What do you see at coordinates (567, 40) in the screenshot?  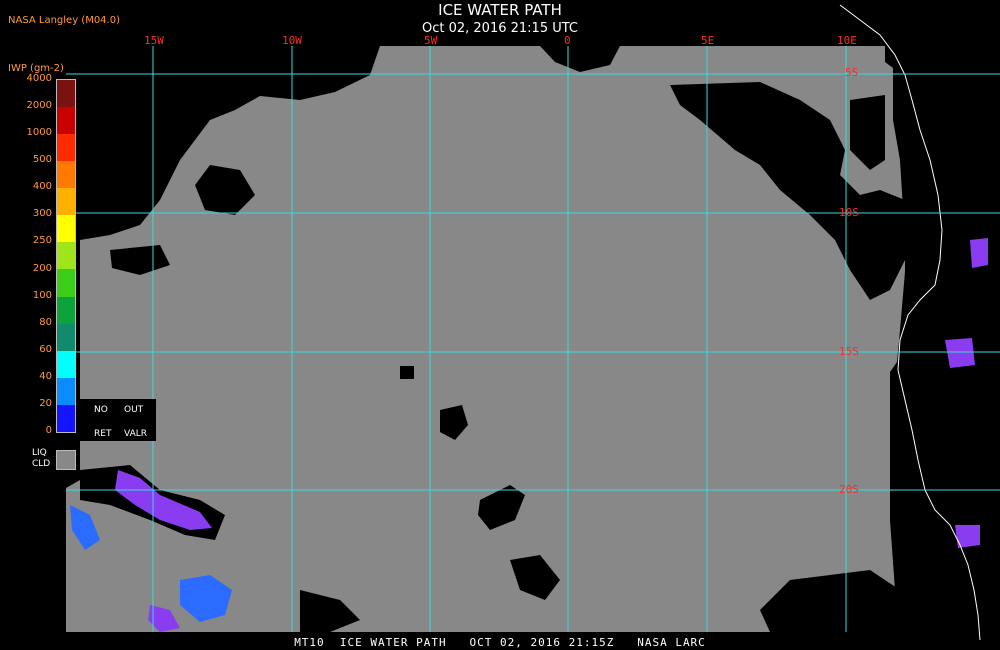 I see `lon-label-0: 0` at bounding box center [567, 40].